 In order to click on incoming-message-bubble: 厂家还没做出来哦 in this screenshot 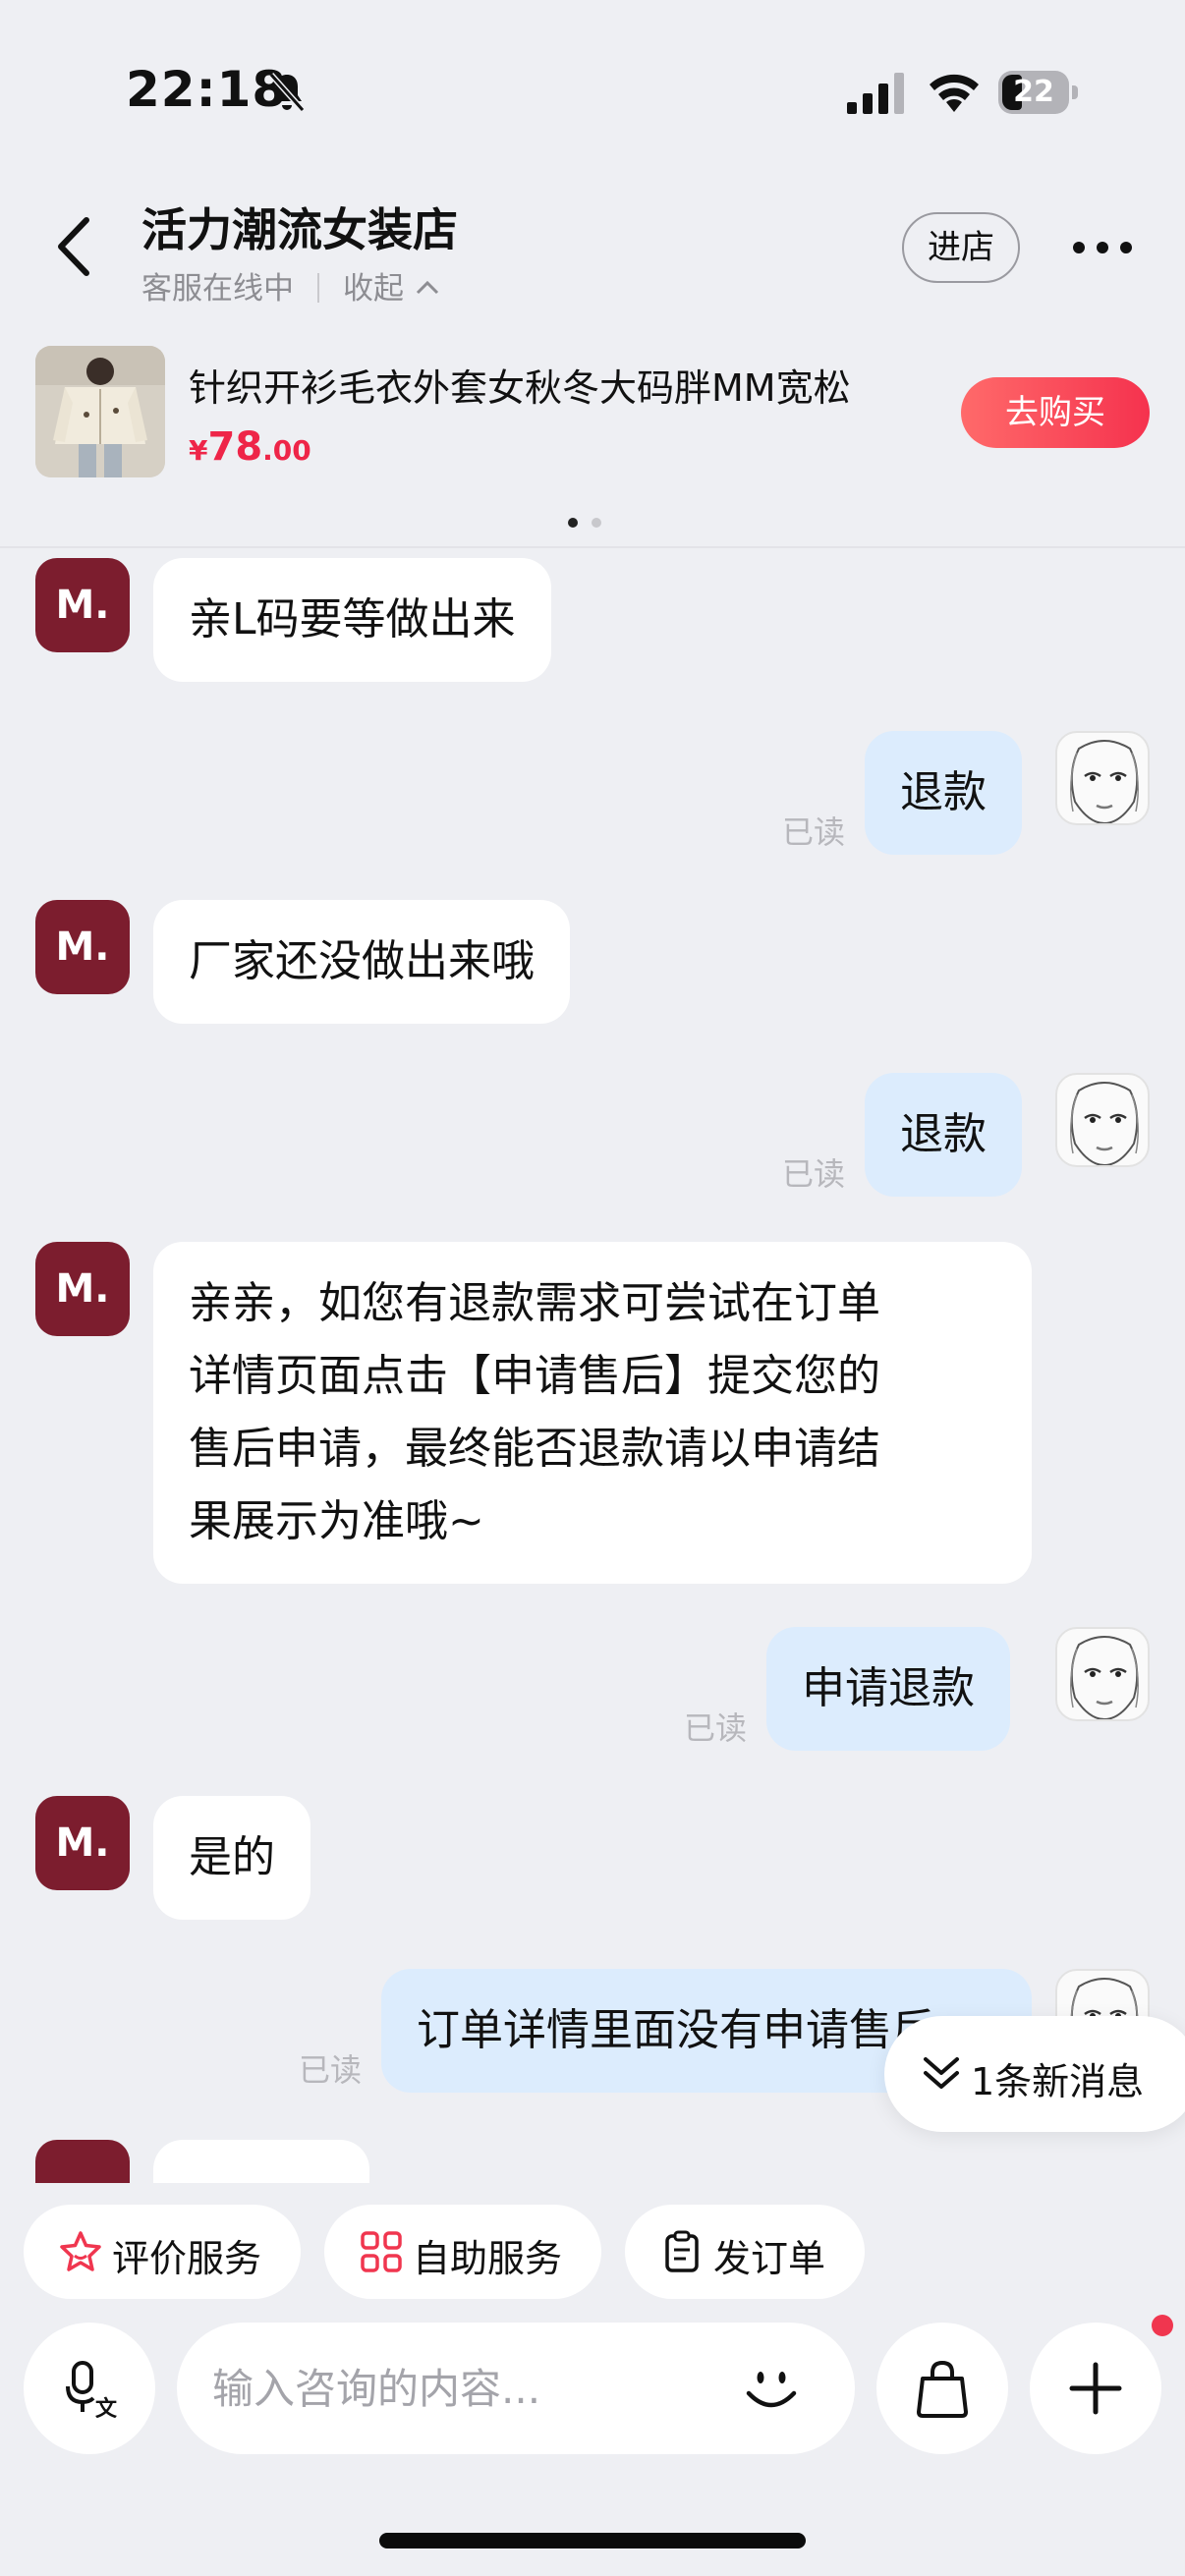, I will do `click(362, 962)`.